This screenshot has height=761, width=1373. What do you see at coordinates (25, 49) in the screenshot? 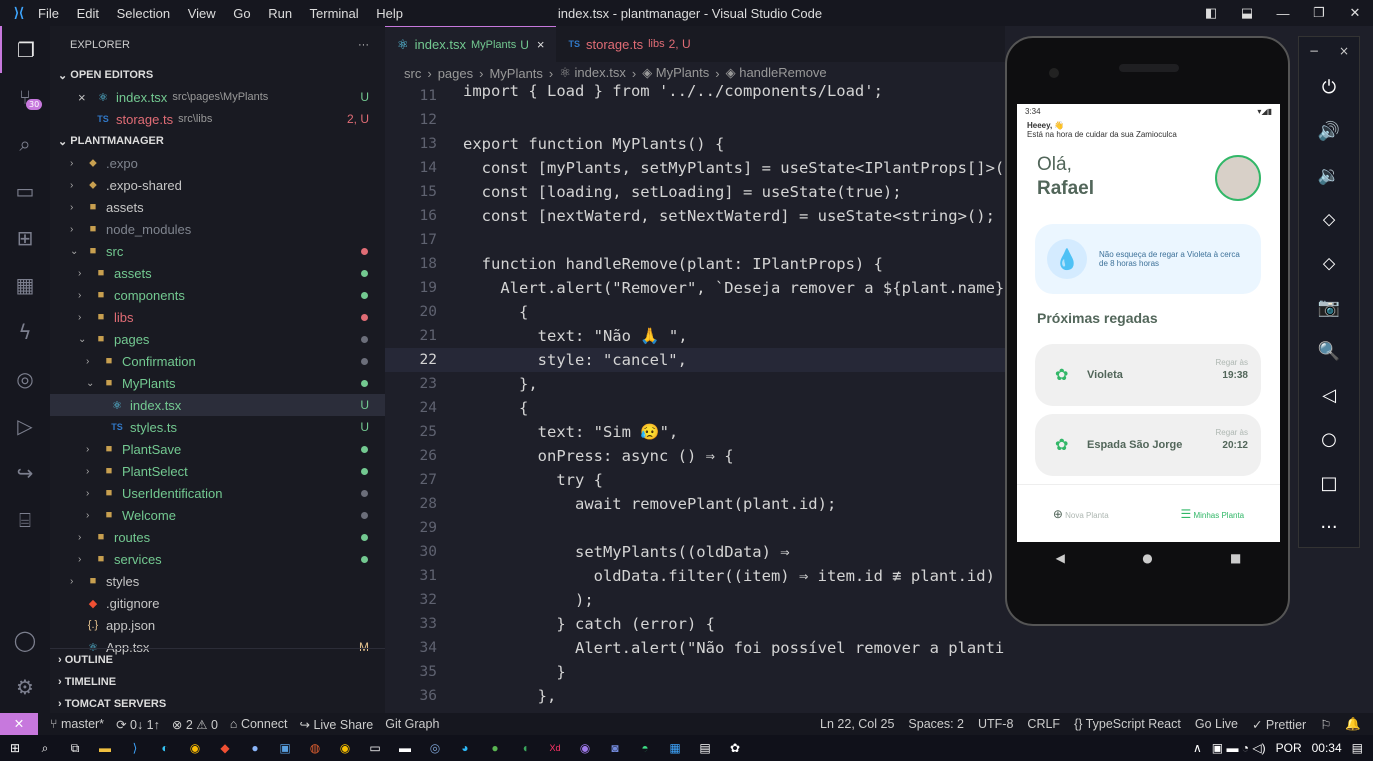
I see `explorer-icon: ❐` at bounding box center [25, 49].